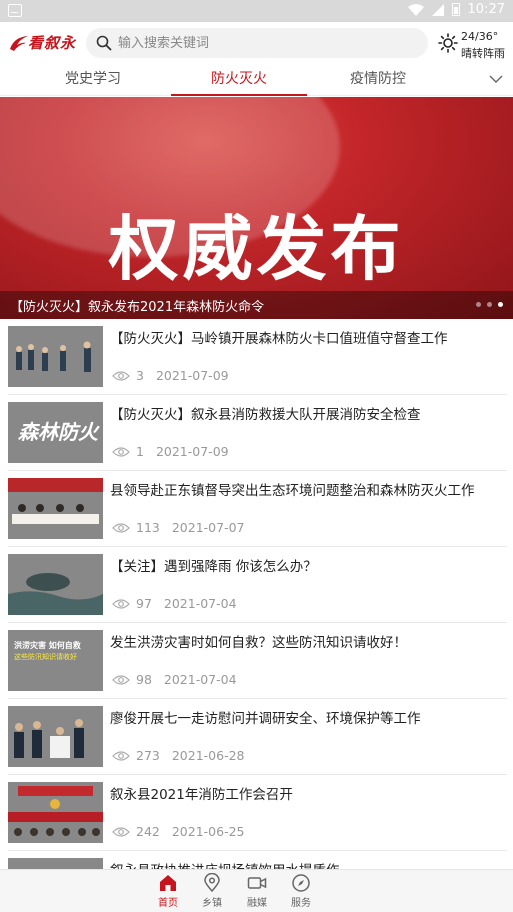 Image resolution: width=513 pixels, height=912 pixels. I want to click on nav-towns: 乡镇, so click(212, 891).